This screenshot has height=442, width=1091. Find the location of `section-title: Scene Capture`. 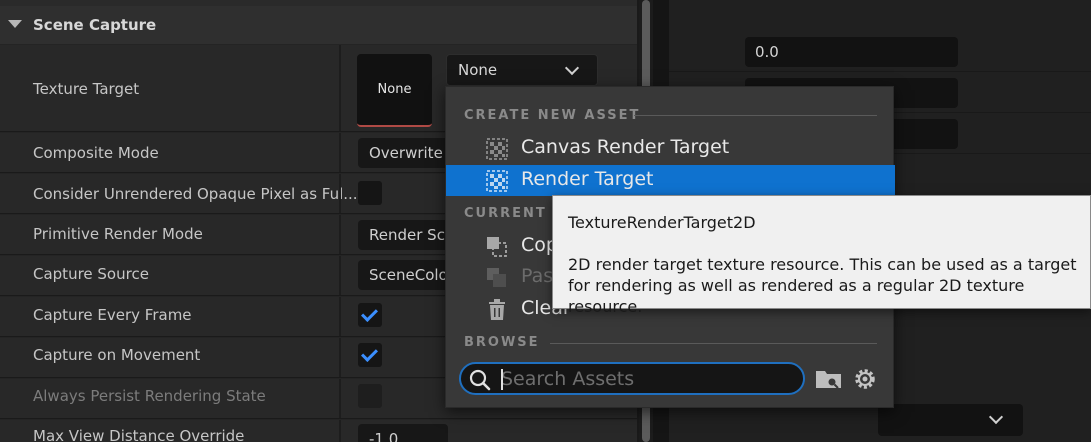

section-title: Scene Capture is located at coordinates (95, 25).